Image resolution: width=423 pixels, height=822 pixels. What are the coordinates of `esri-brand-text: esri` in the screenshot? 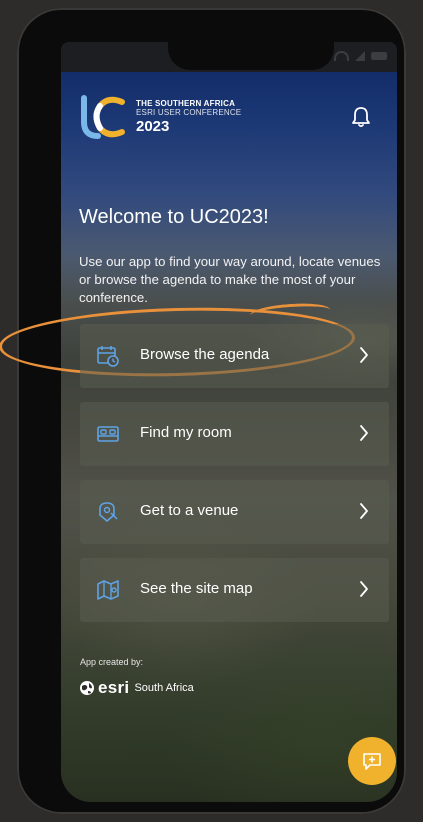 It's located at (114, 687).